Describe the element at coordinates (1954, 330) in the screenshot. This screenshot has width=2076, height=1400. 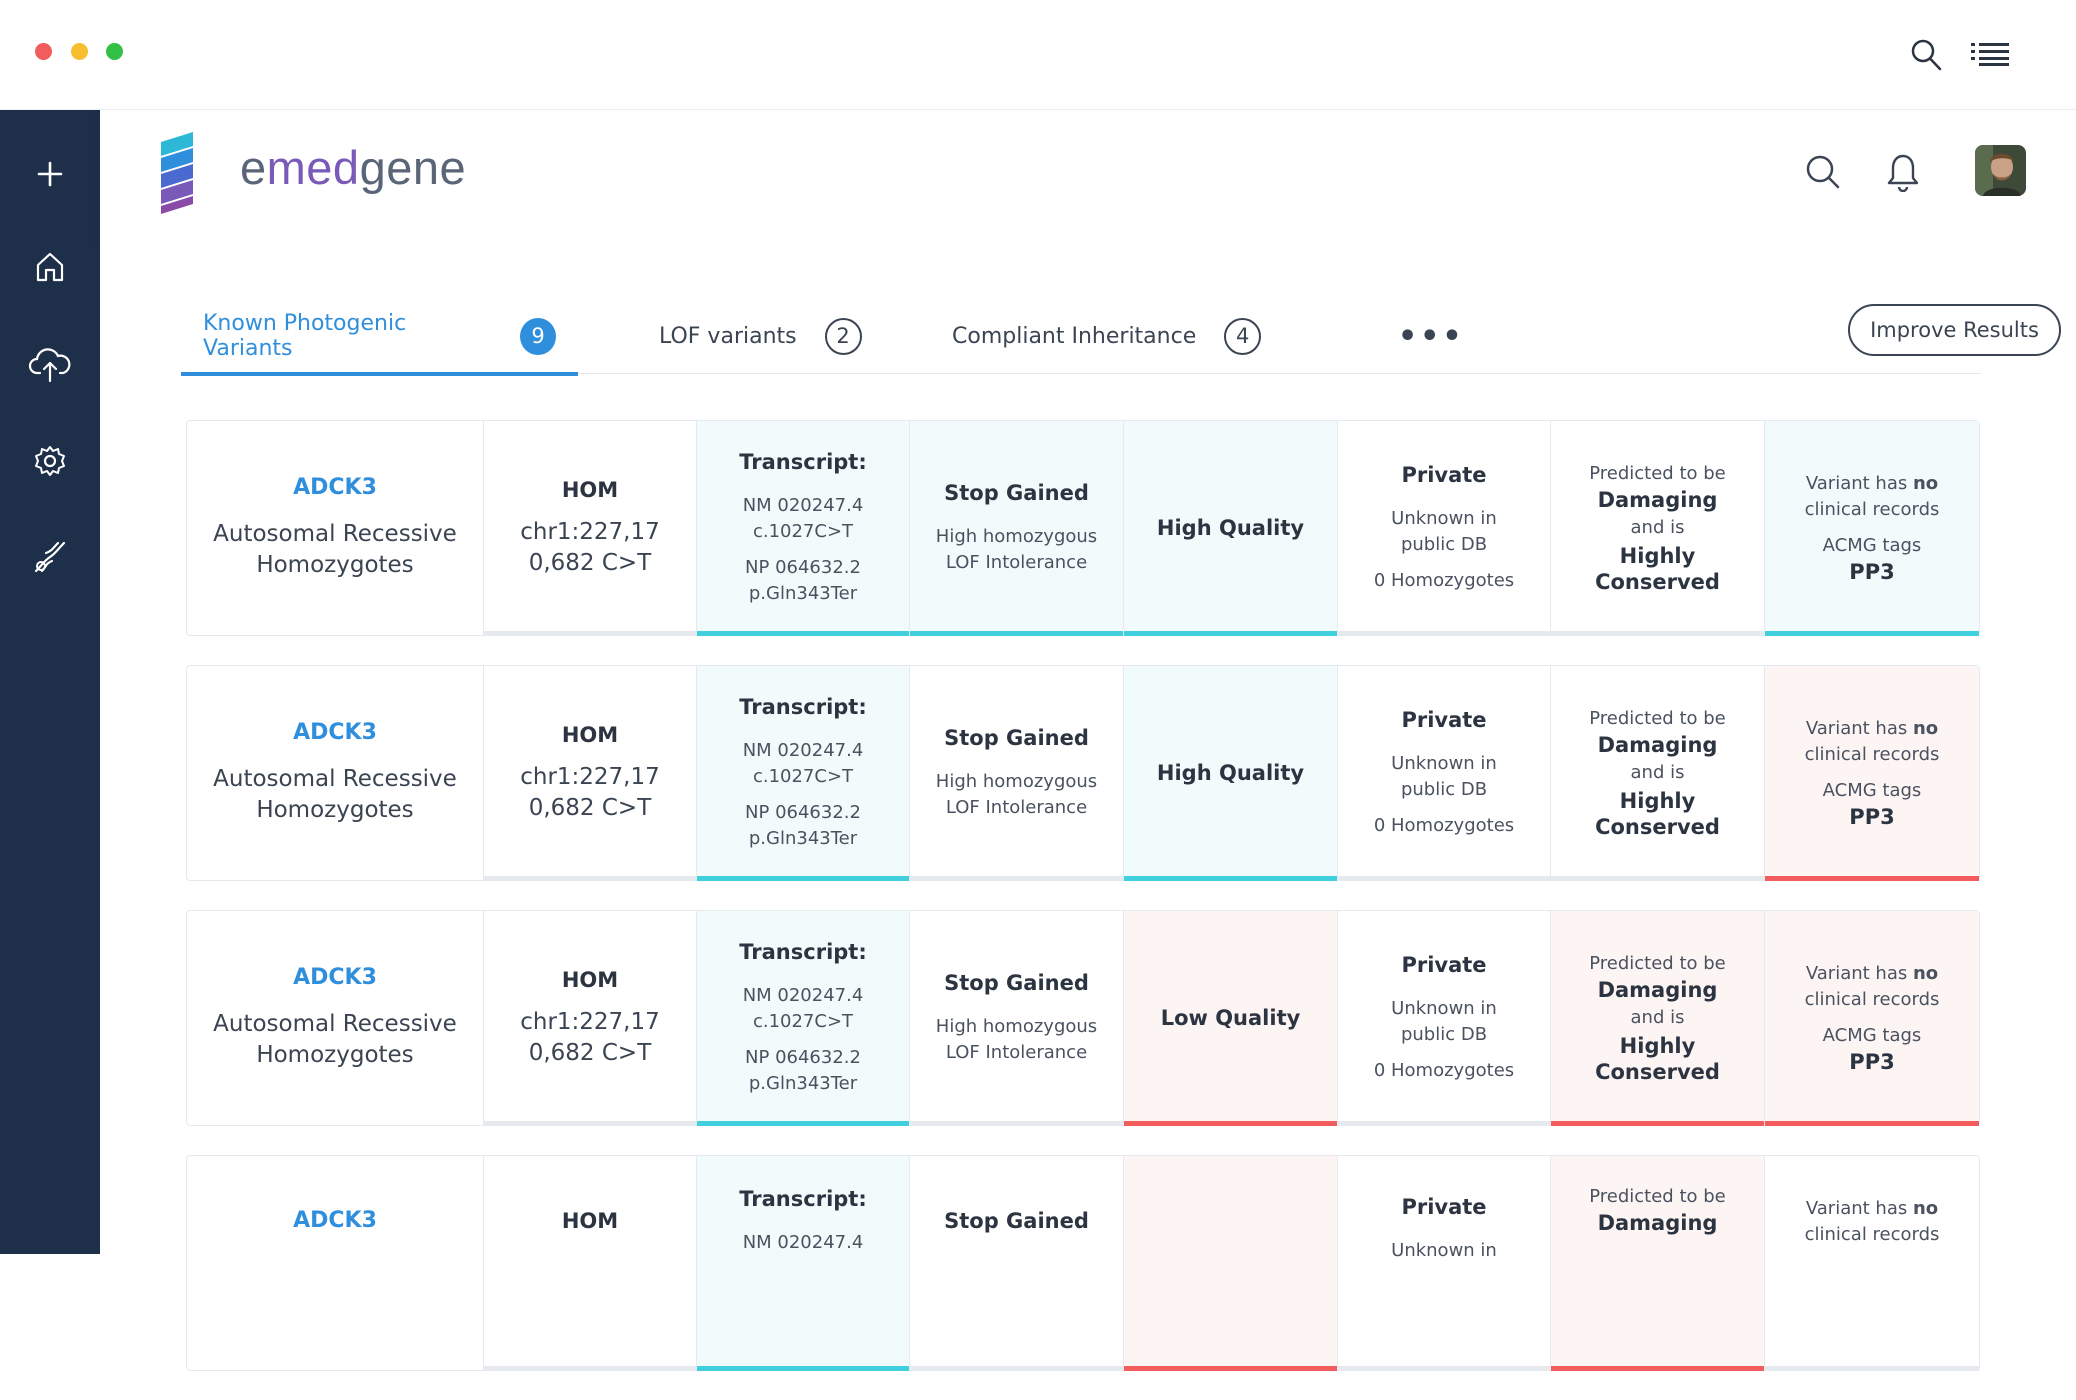
I see `improve-results-button: Improve Results` at that location.